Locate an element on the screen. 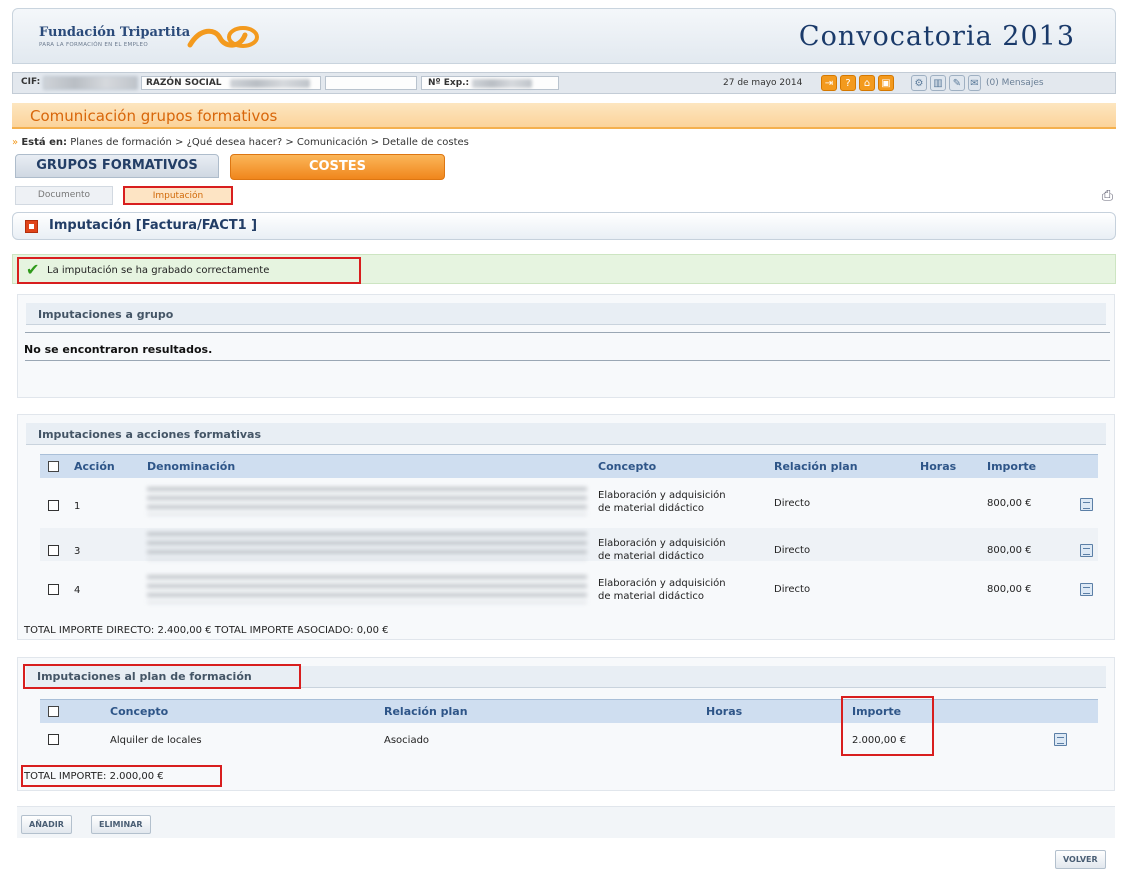  subtab-documento: Documento is located at coordinates (64, 195).